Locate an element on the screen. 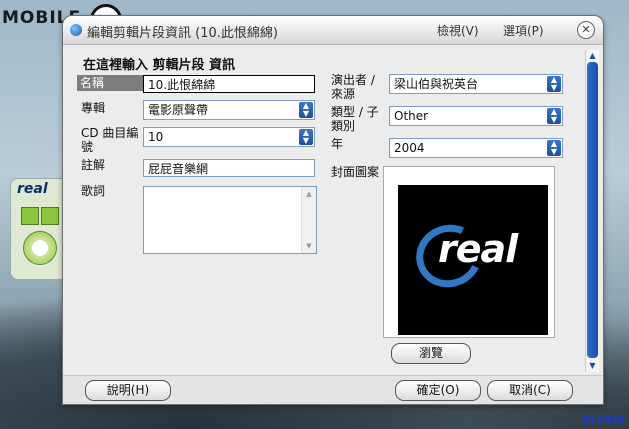 Image resolution: width=629 pixels, height=429 pixels. comment-label: 註解 is located at coordinates (93, 165).